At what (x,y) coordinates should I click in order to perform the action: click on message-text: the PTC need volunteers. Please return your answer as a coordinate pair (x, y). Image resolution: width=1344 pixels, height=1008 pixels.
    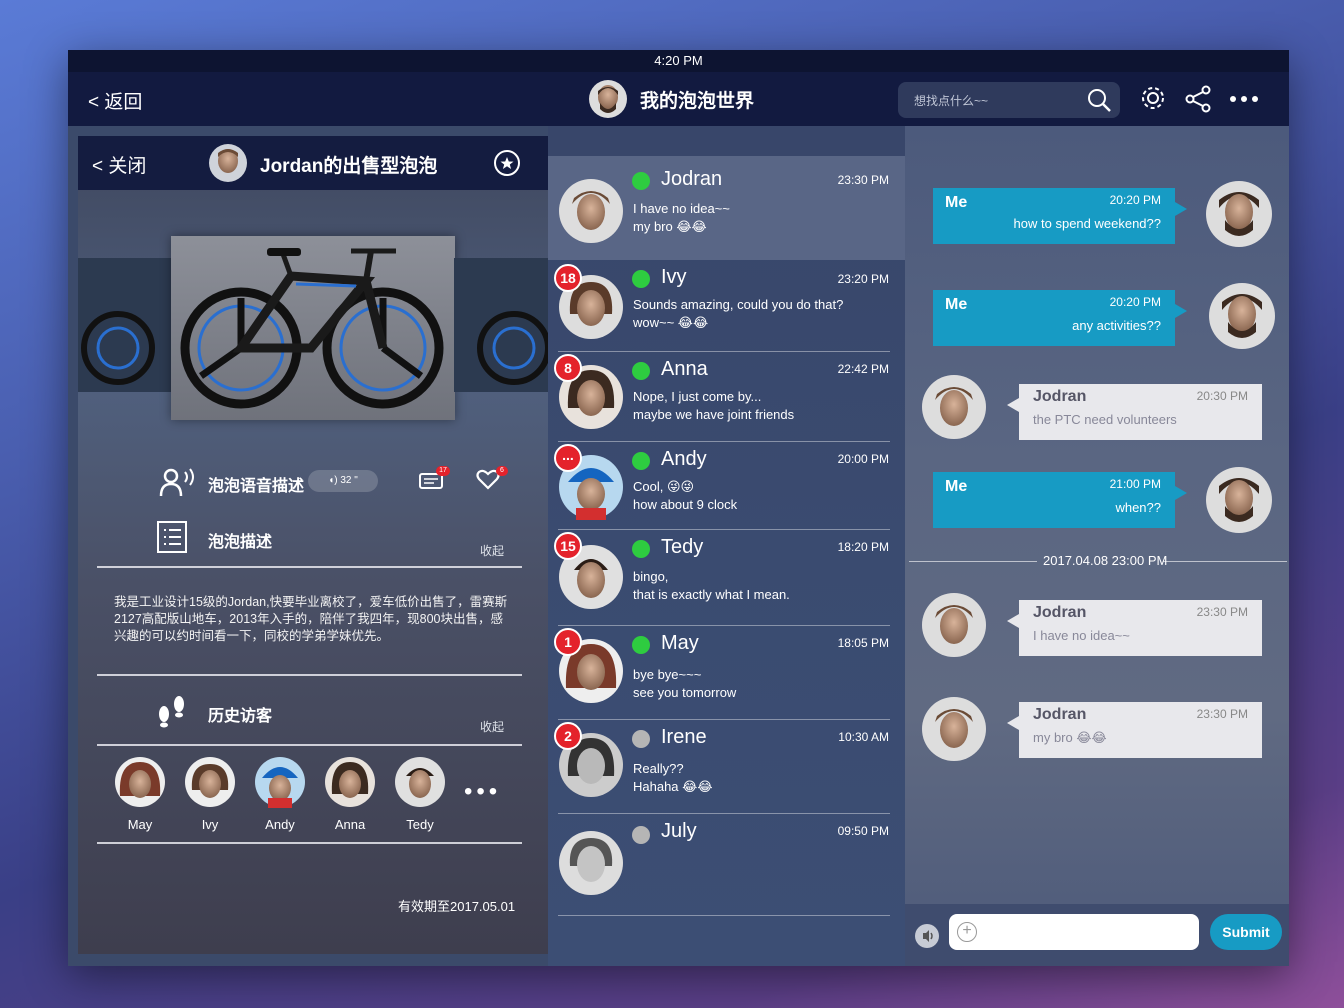
    Looking at the image, I should click on (1105, 419).